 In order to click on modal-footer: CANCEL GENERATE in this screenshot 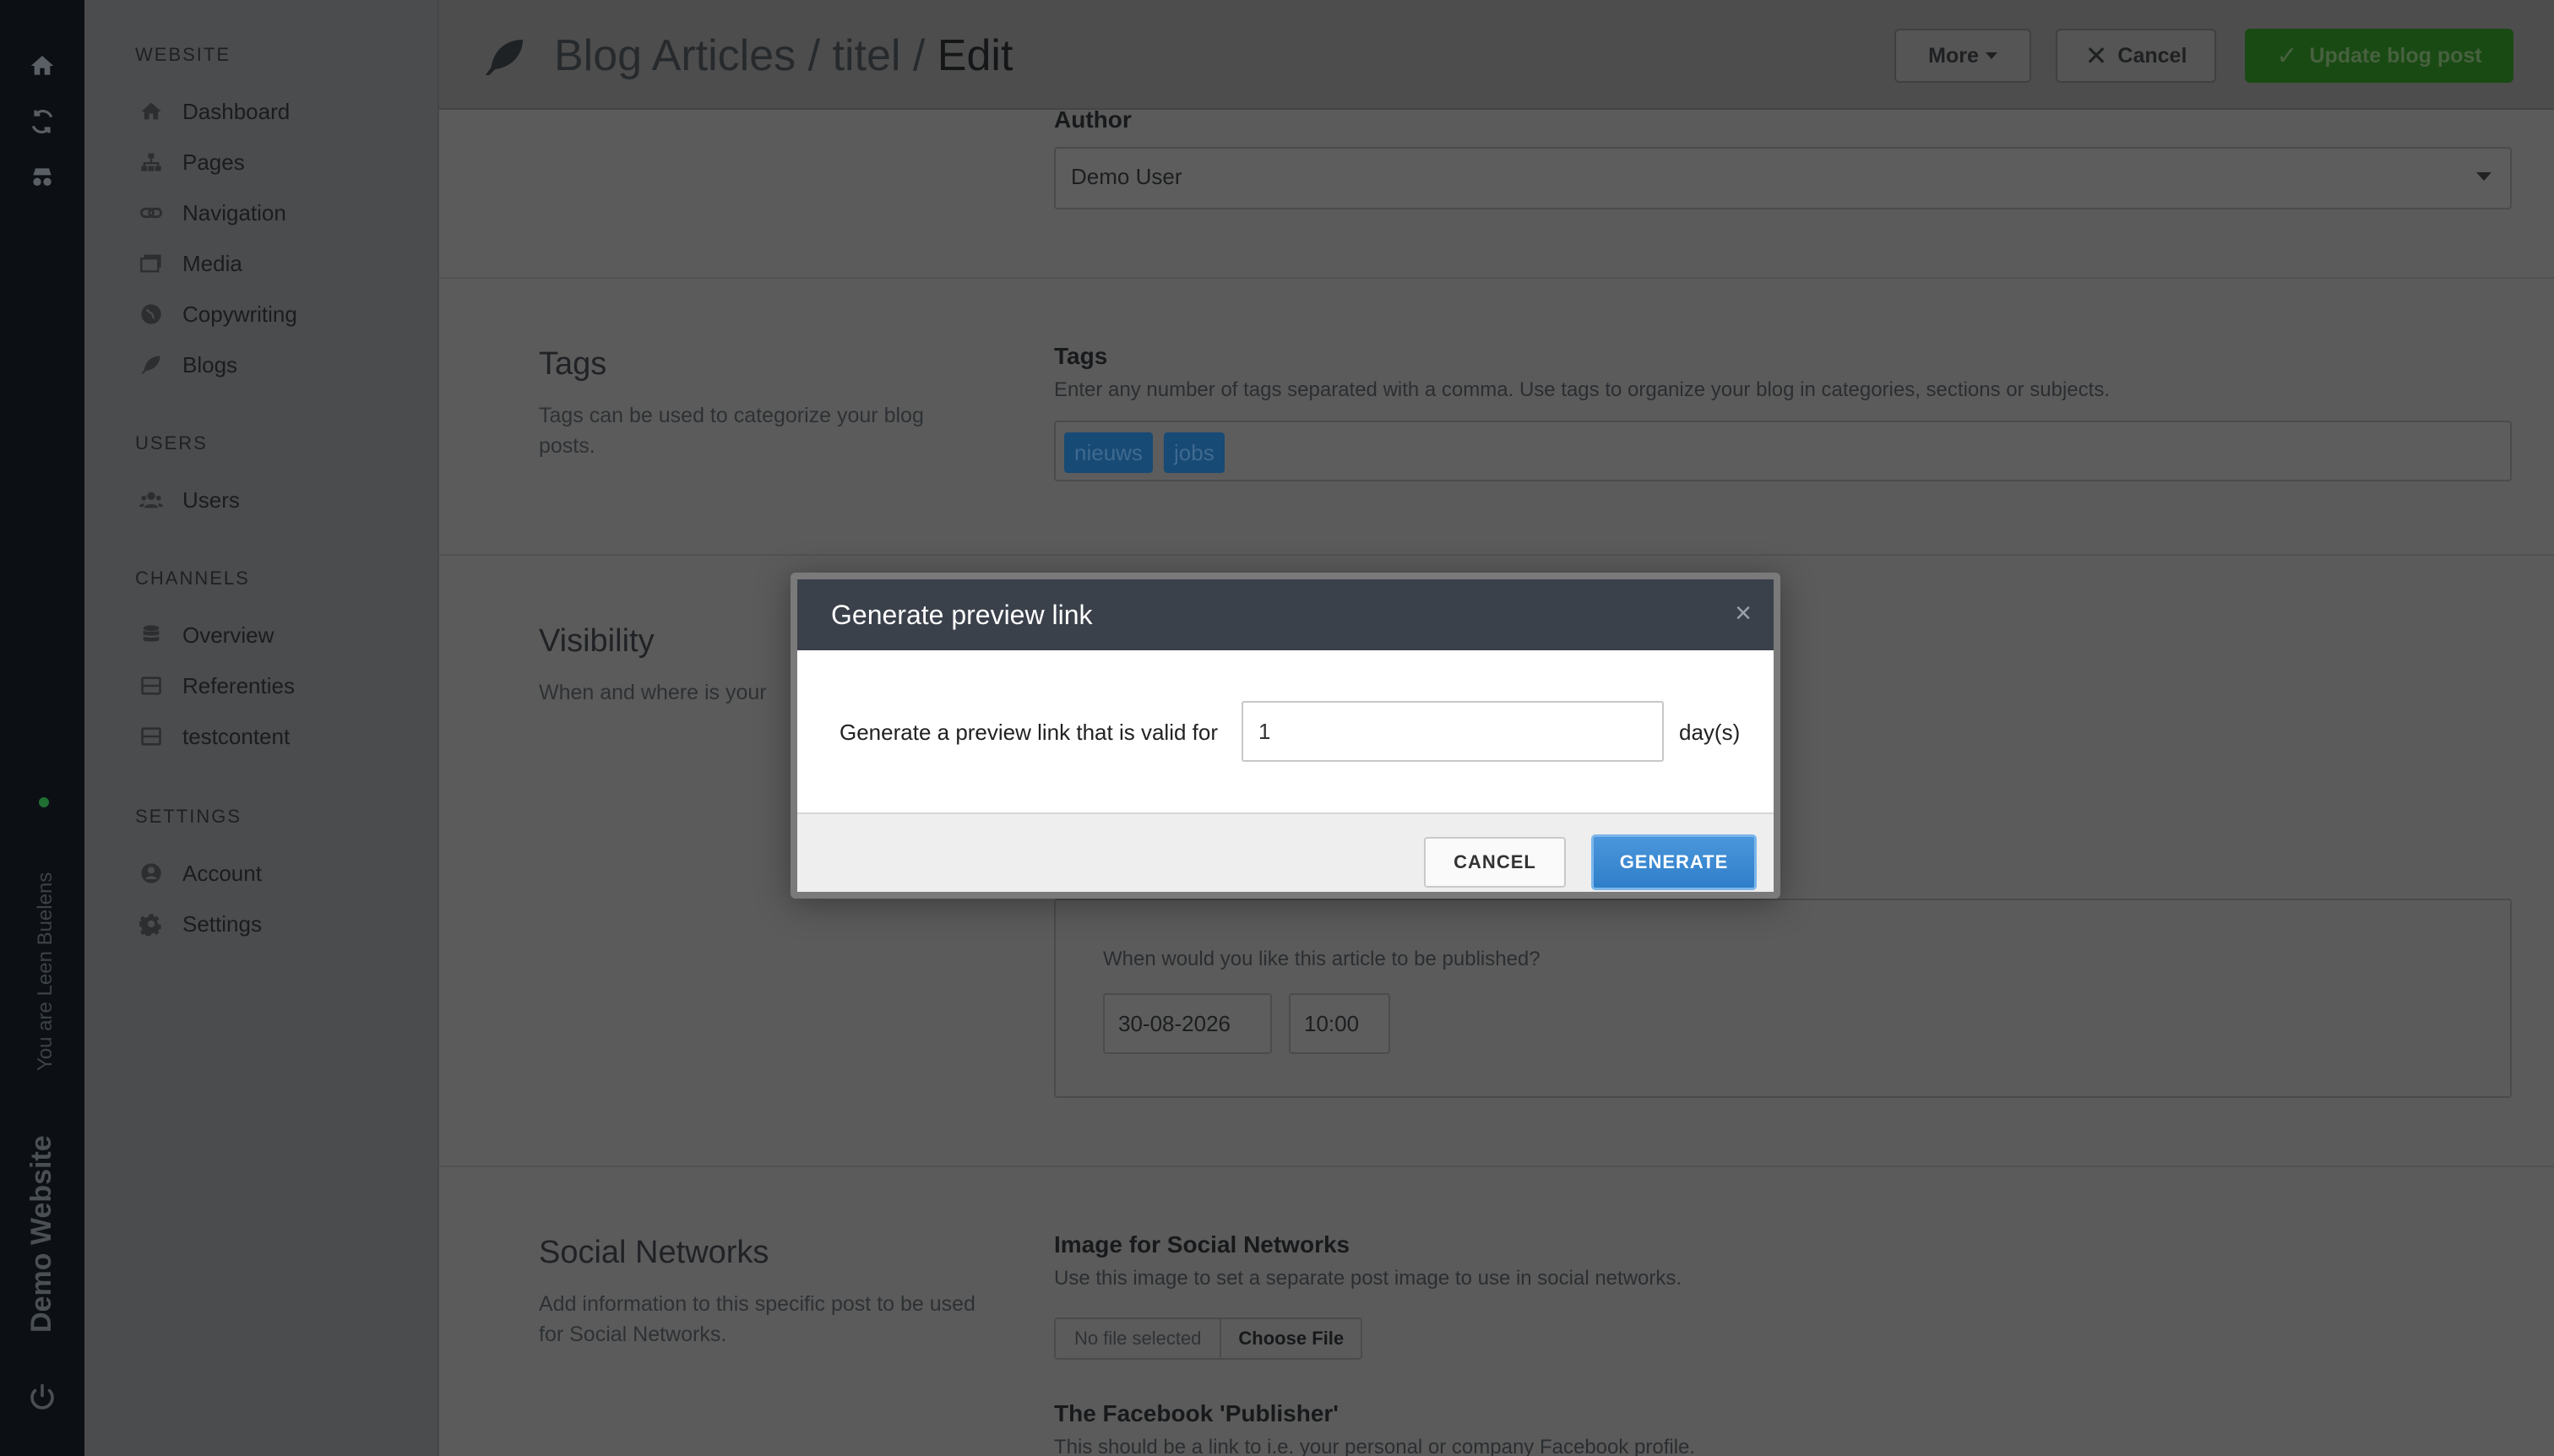, I will do `click(1285, 853)`.